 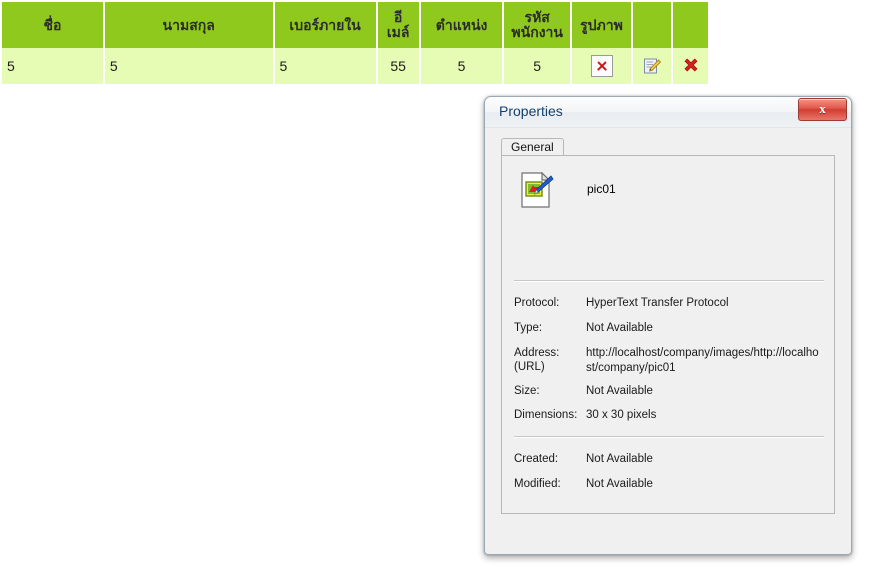 I want to click on size-label: Size:, so click(x=527, y=391).